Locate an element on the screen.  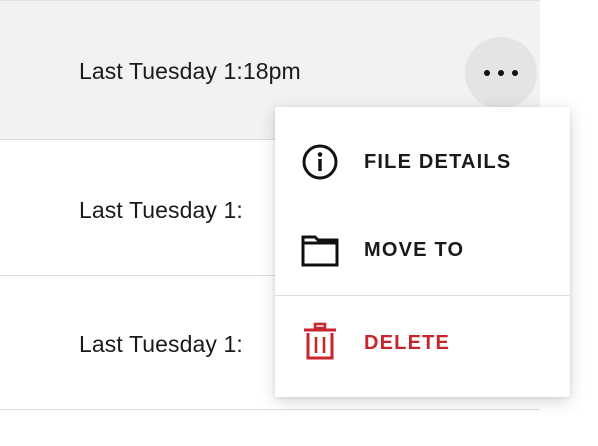
more-horizontal-icon is located at coordinates (501, 73).